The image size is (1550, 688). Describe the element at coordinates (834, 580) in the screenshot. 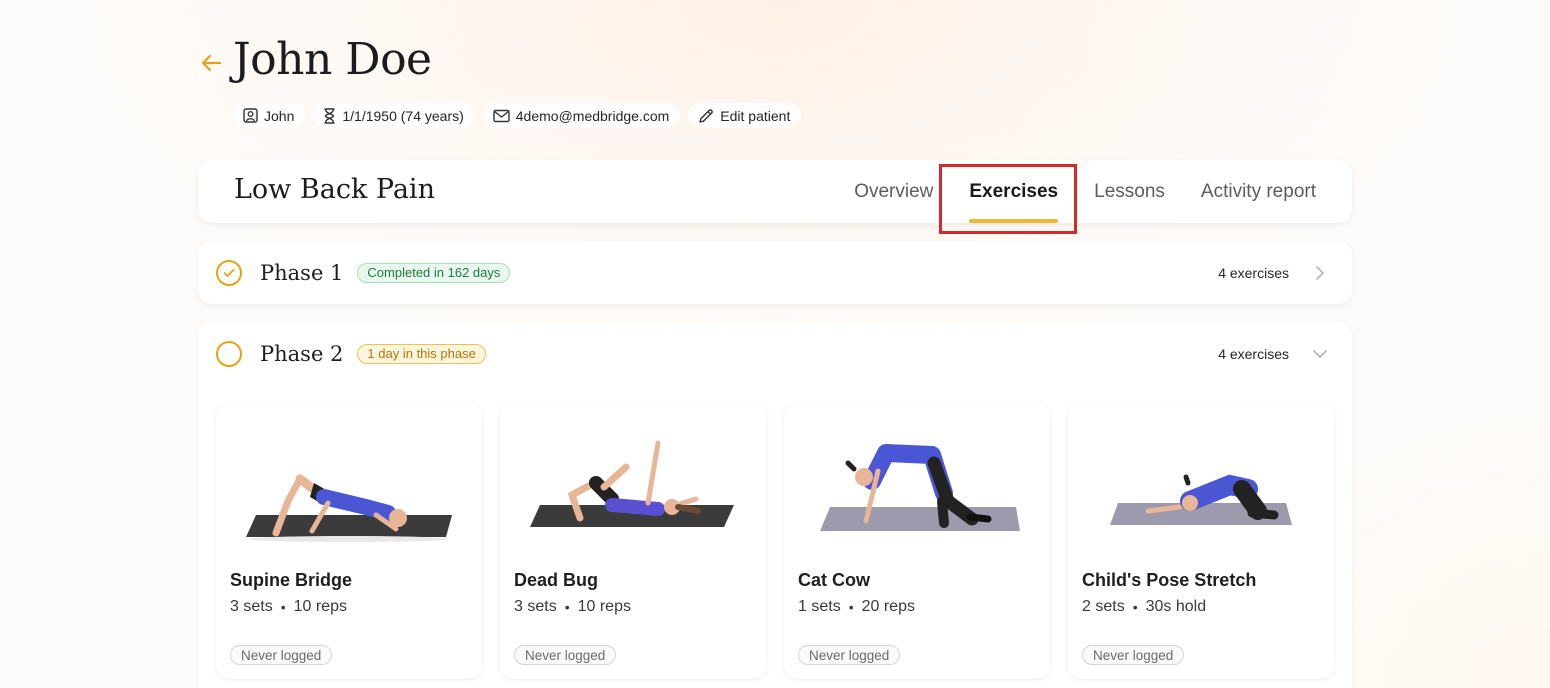

I see `exercise-name: Cat Cow` at that location.